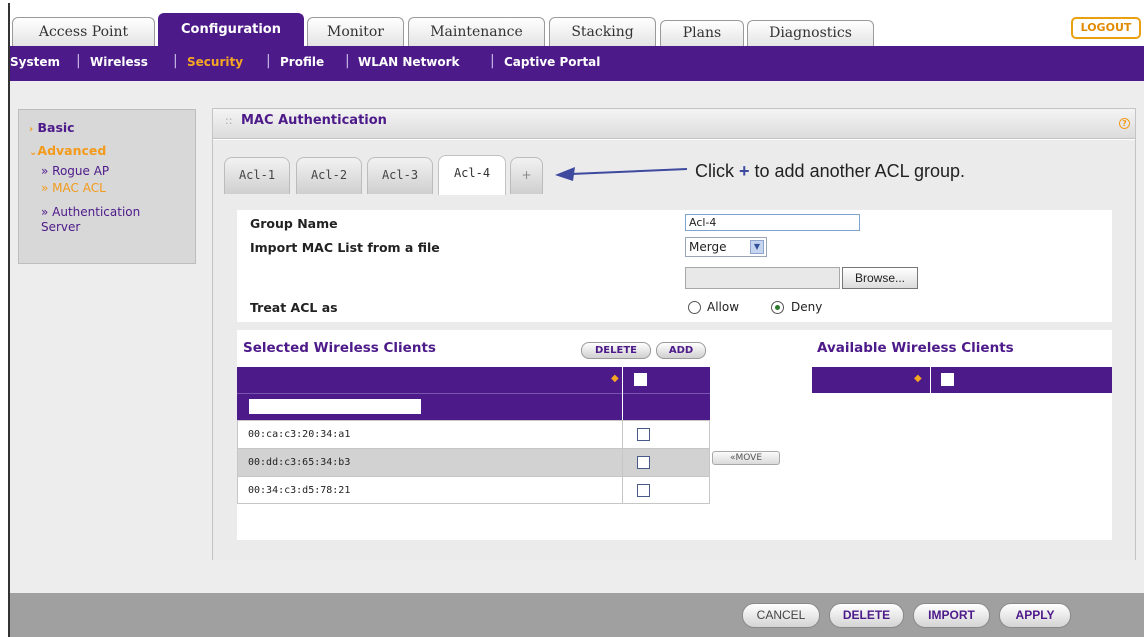 The width and height of the screenshot is (1144, 637). What do you see at coordinates (757, 247) in the screenshot?
I see `chevron-down-icon: ▼` at bounding box center [757, 247].